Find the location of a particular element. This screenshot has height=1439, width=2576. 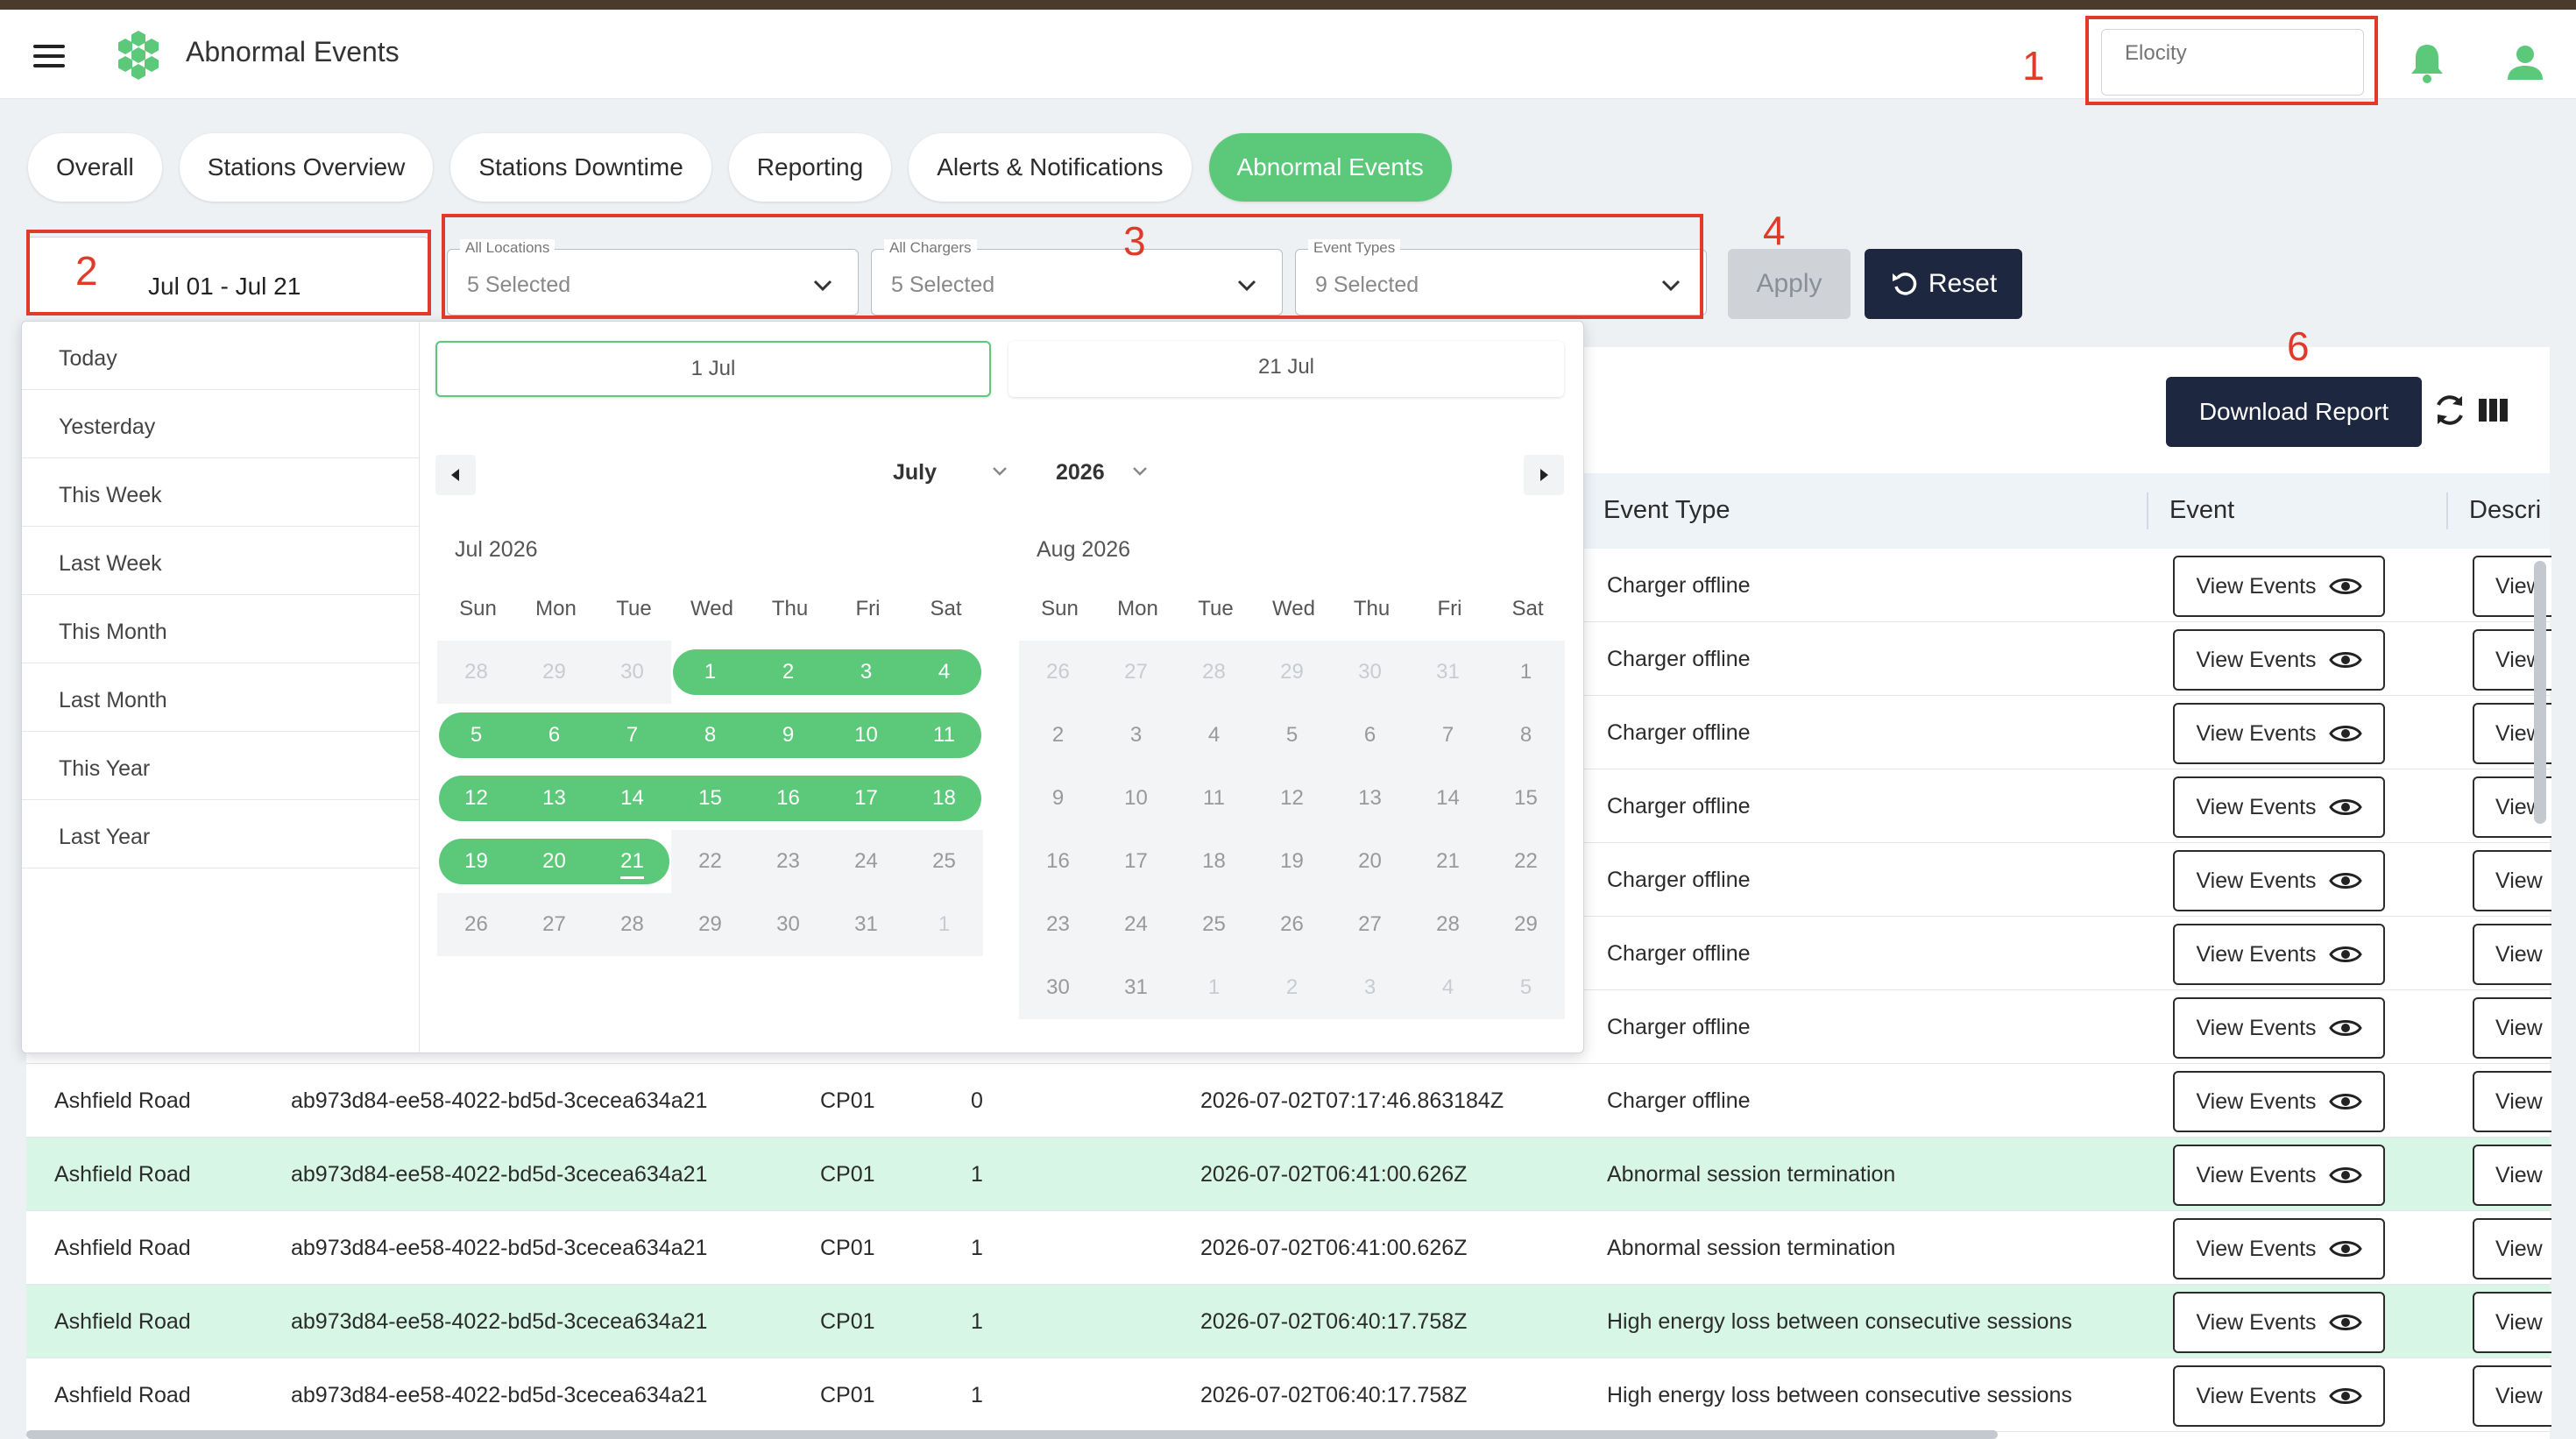

calendar-day: 18 is located at coordinates (944, 799).